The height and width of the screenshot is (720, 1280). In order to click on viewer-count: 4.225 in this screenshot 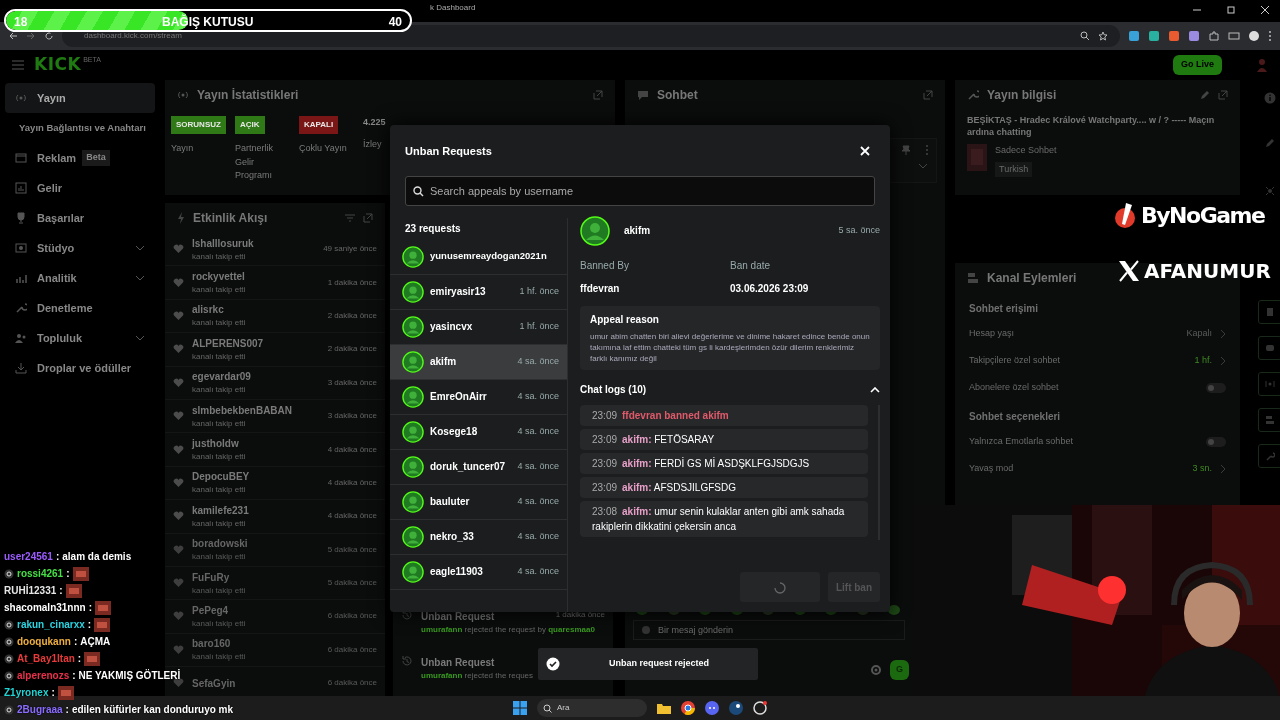, I will do `click(374, 122)`.